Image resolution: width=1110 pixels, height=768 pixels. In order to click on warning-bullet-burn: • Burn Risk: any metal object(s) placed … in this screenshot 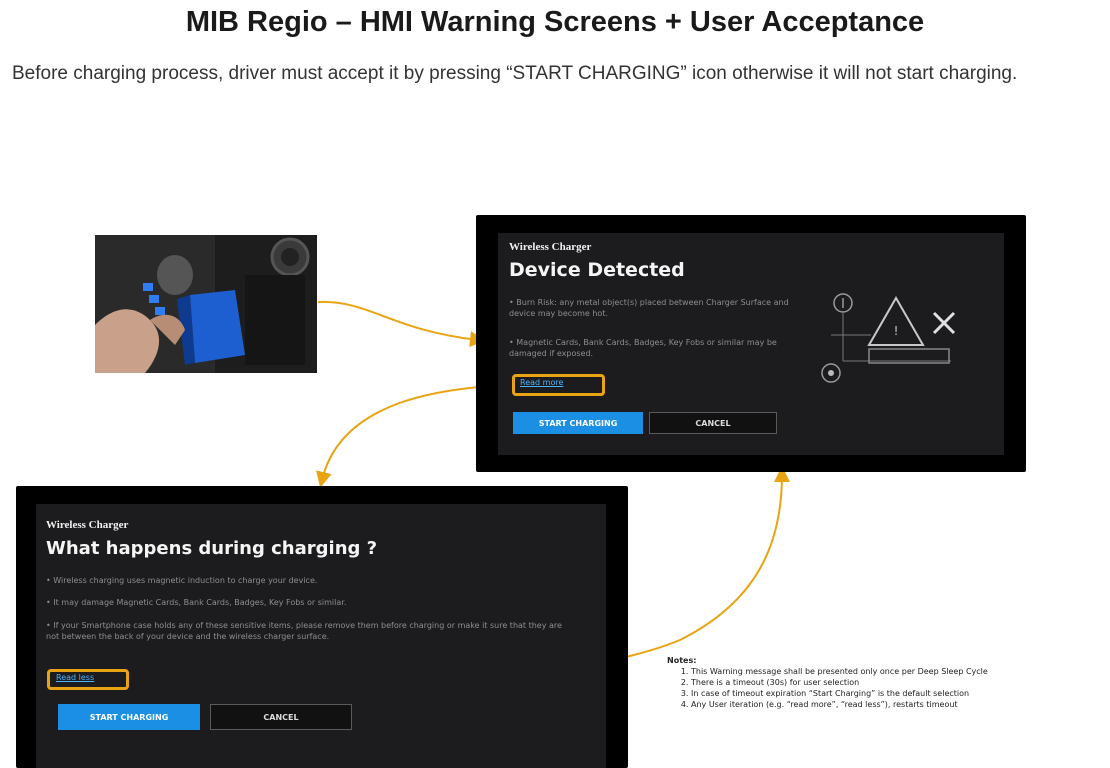, I will do `click(649, 308)`.